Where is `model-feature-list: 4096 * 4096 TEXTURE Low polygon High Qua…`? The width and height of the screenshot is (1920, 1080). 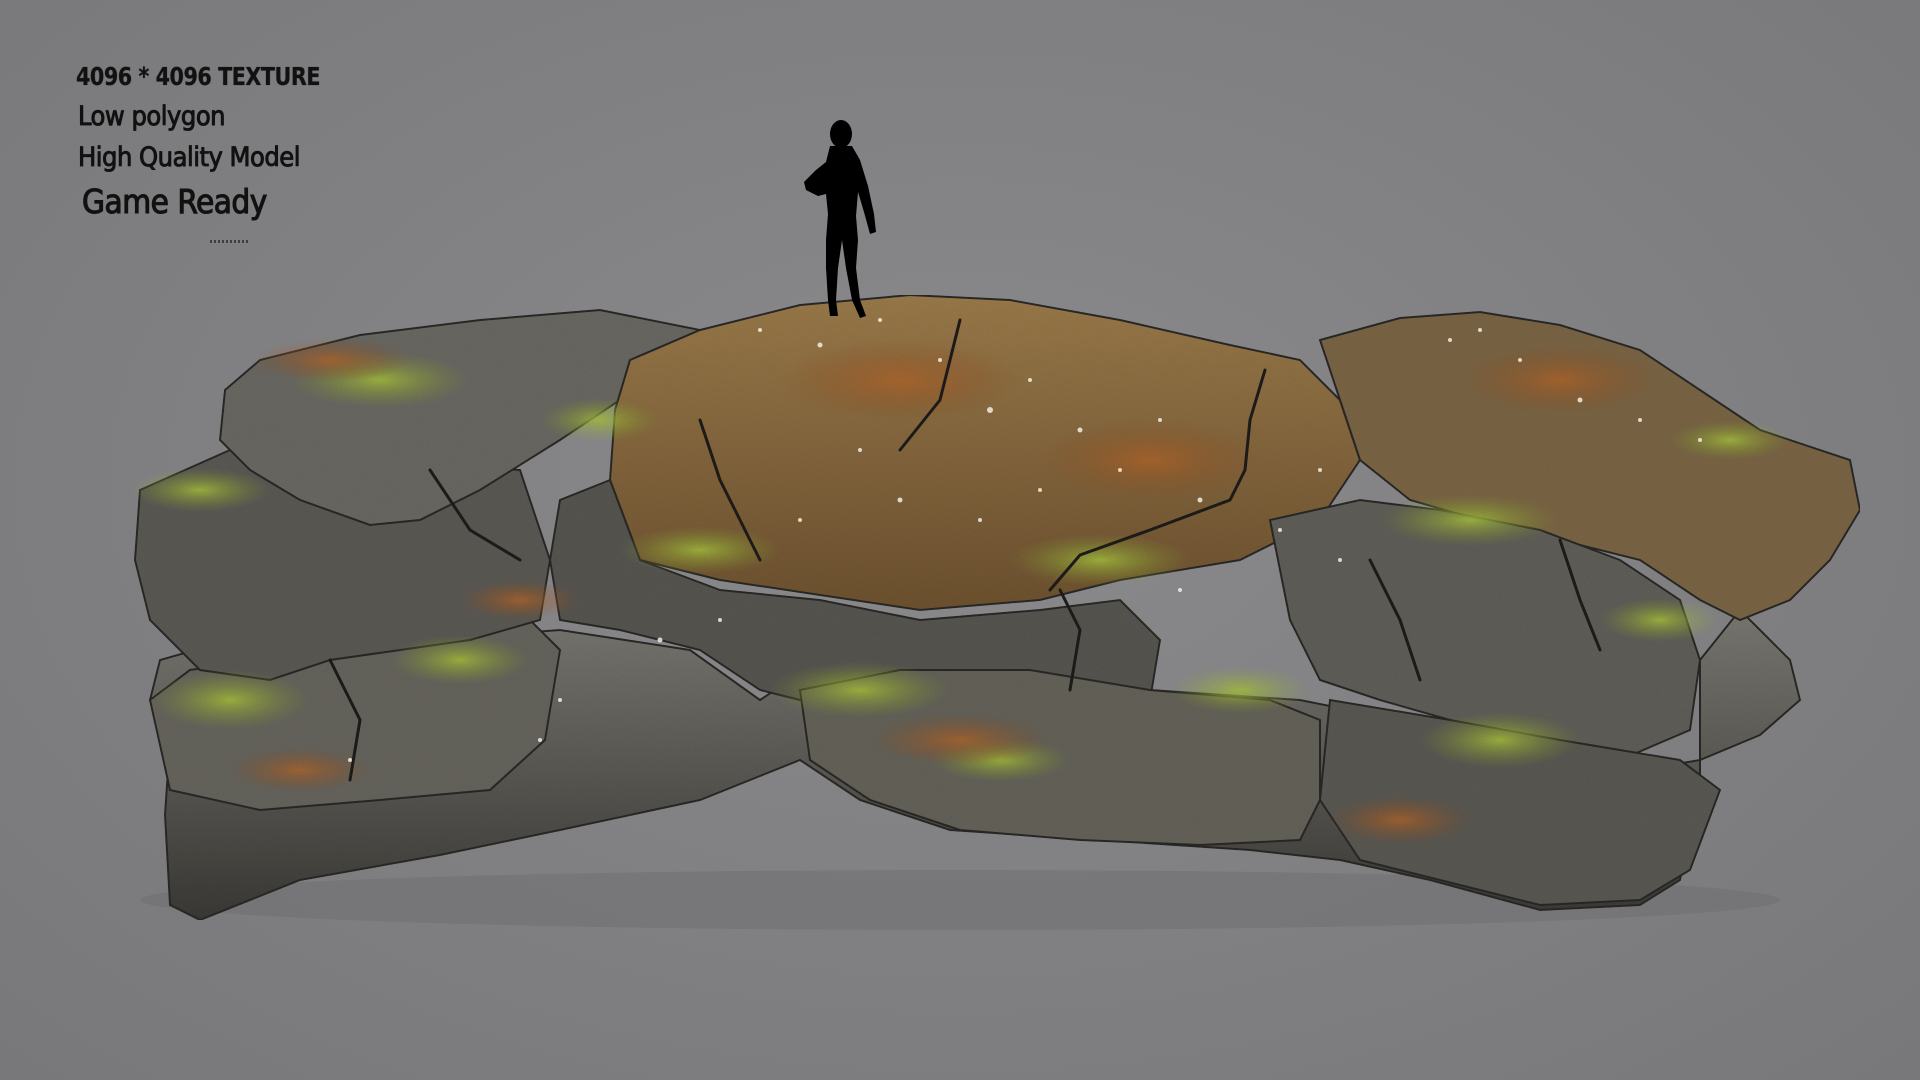 model-feature-list: 4096 * 4096 TEXTURE Low polygon High Qua… is located at coordinates (208, 141).